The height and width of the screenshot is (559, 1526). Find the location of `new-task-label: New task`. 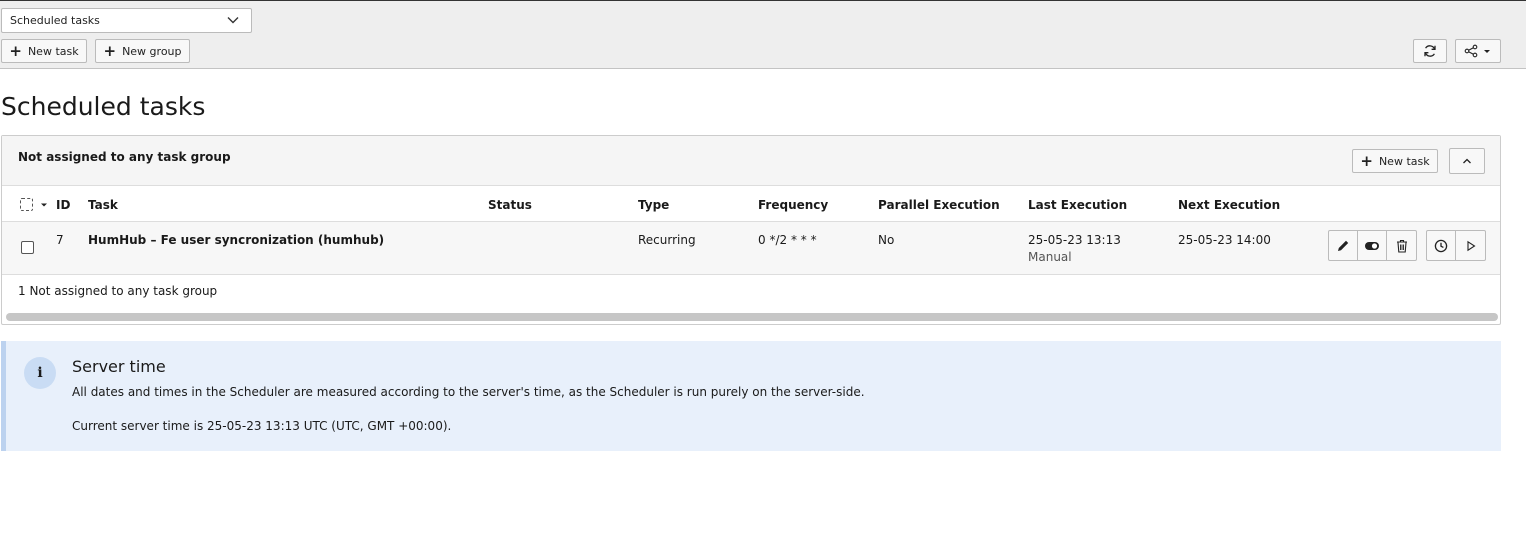

new-task-label: New task is located at coordinates (53, 51).